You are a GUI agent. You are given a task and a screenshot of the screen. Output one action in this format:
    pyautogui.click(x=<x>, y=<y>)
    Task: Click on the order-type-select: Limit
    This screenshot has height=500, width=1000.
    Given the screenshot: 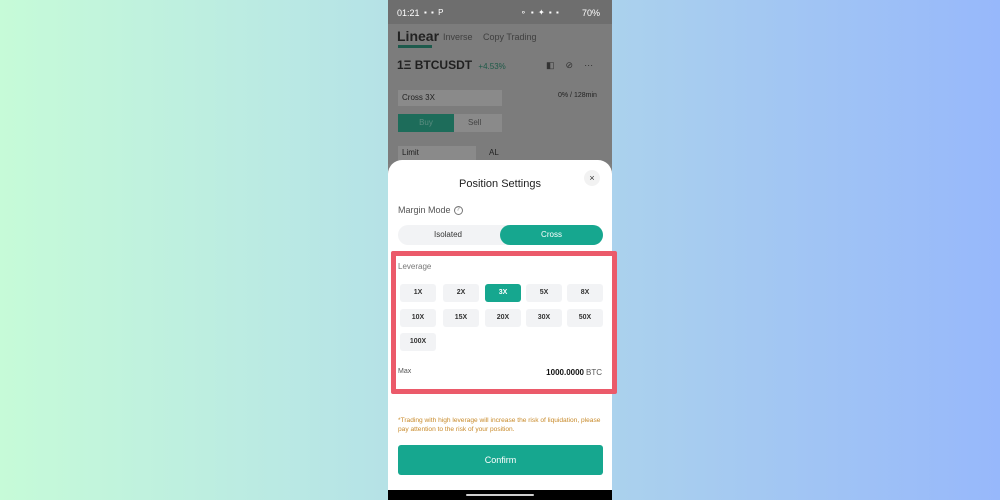 What is the action you would take?
    pyautogui.click(x=437, y=153)
    